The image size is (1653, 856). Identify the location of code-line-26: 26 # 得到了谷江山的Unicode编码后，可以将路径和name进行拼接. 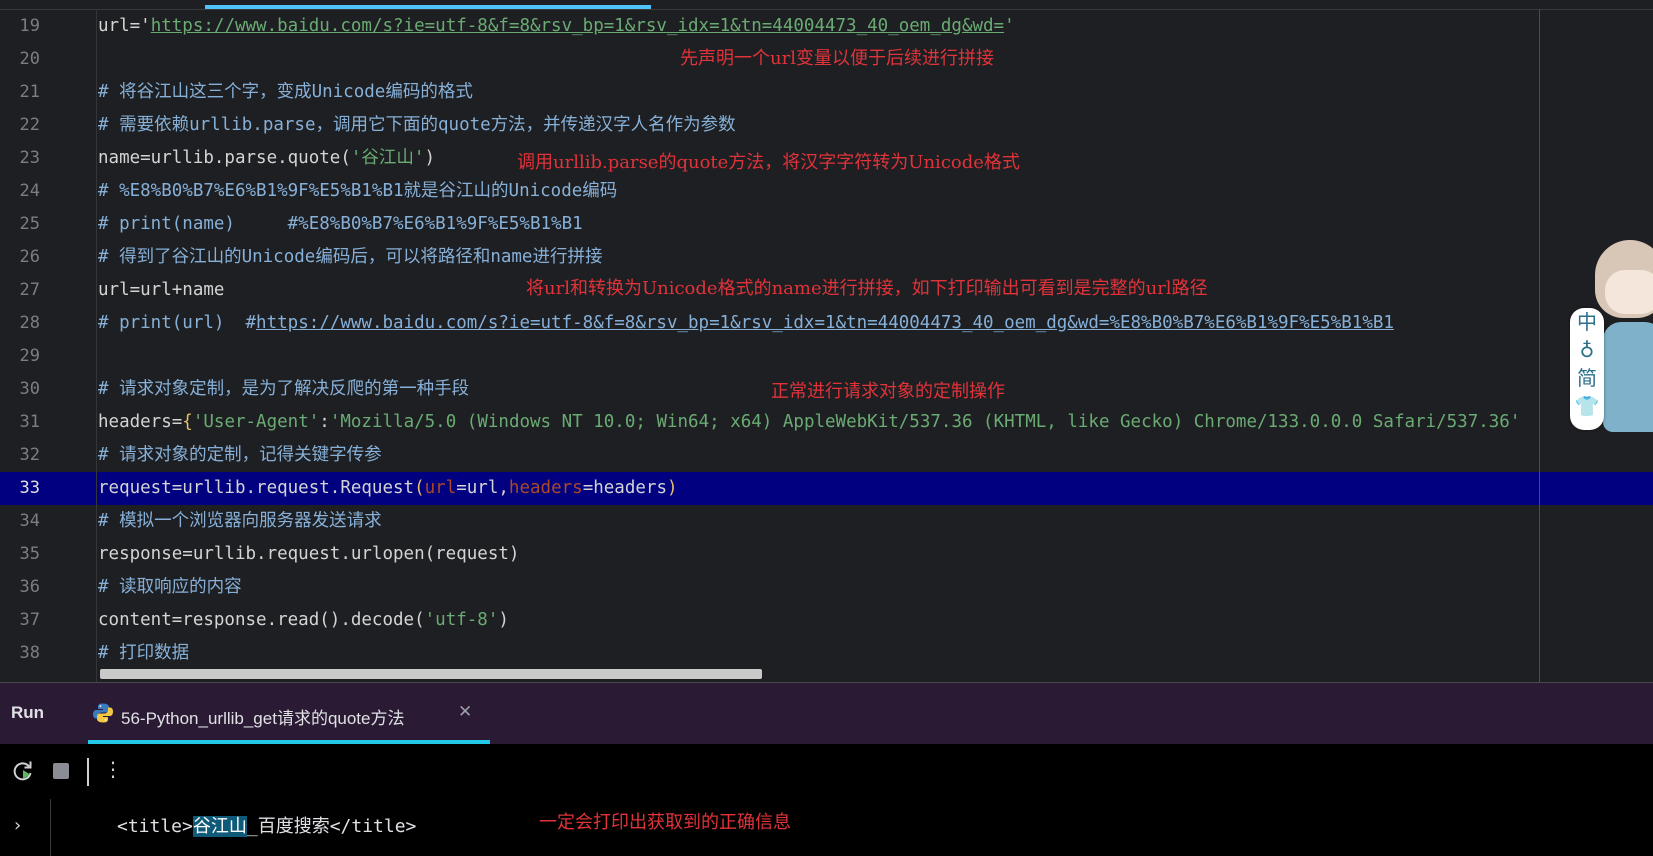
(826, 257).